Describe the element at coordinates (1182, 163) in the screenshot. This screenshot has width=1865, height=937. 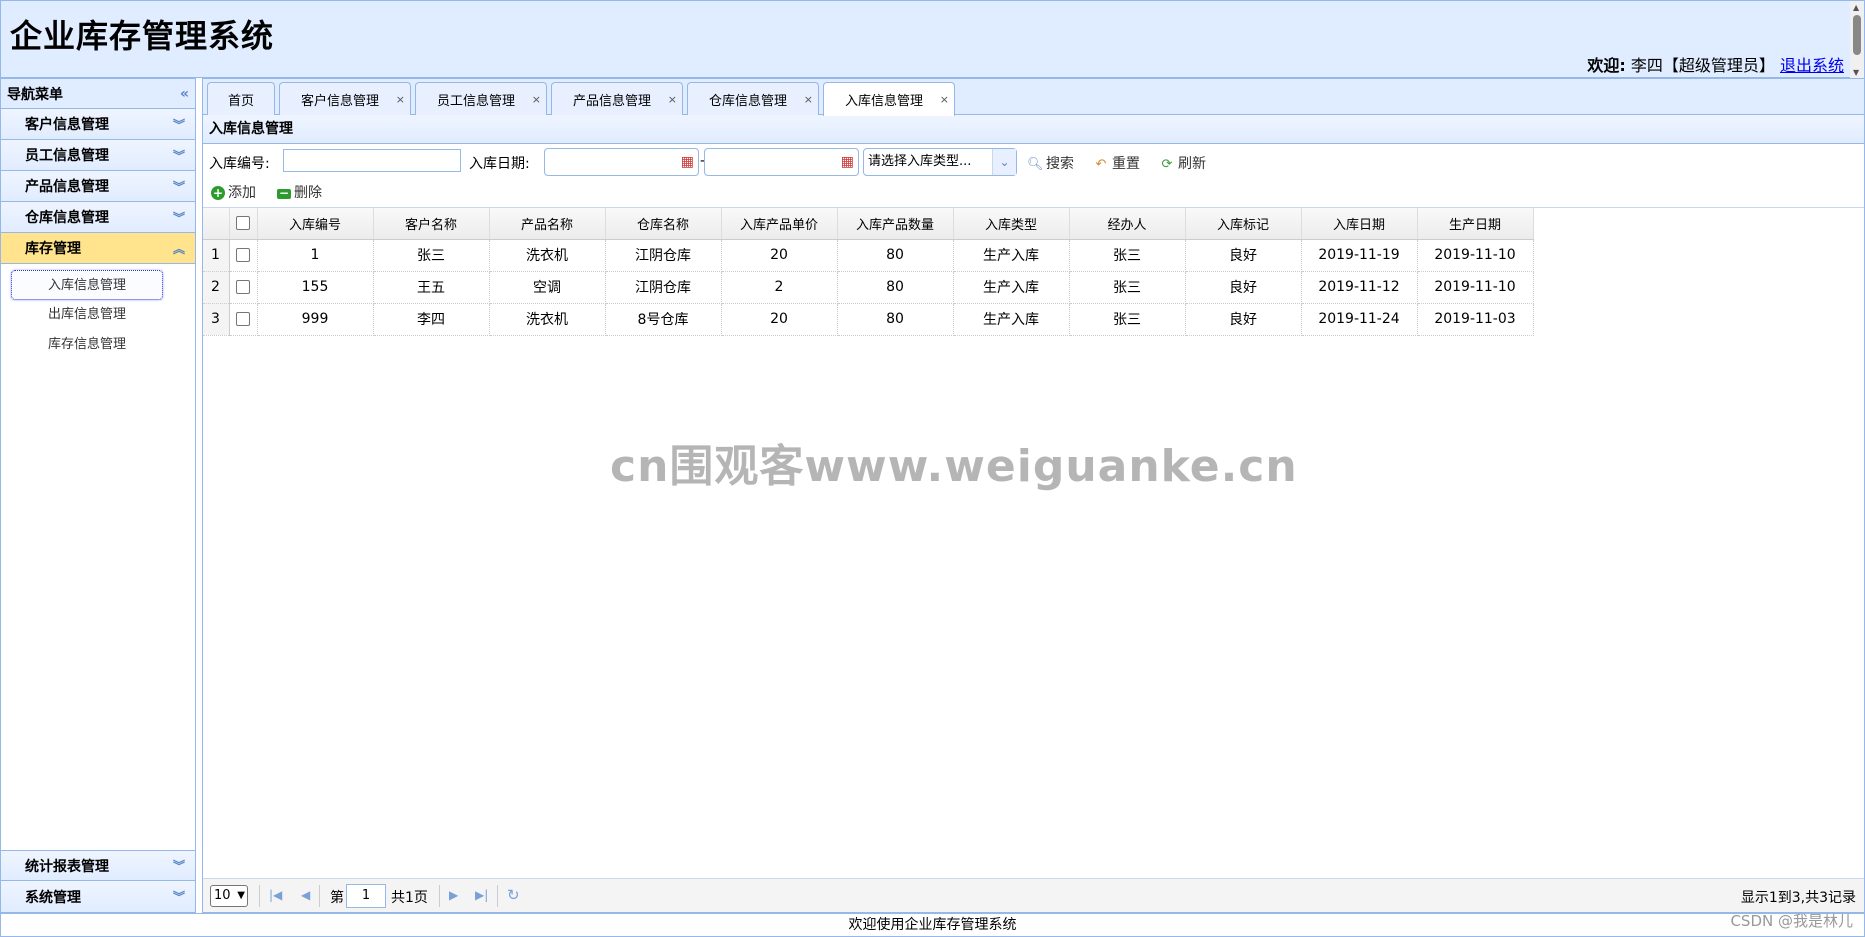
I see `refresh-button: ⟳ 刷新` at that location.